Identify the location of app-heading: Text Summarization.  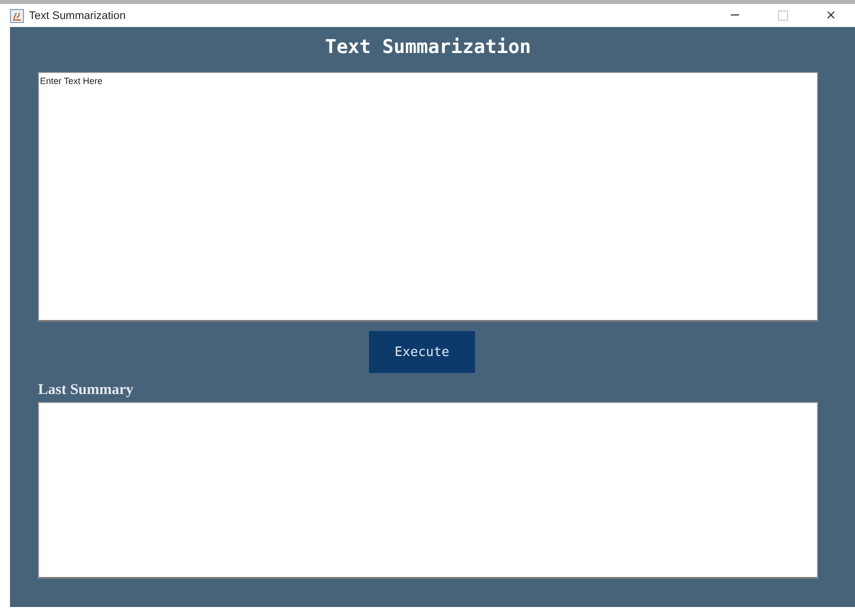
(428, 47).